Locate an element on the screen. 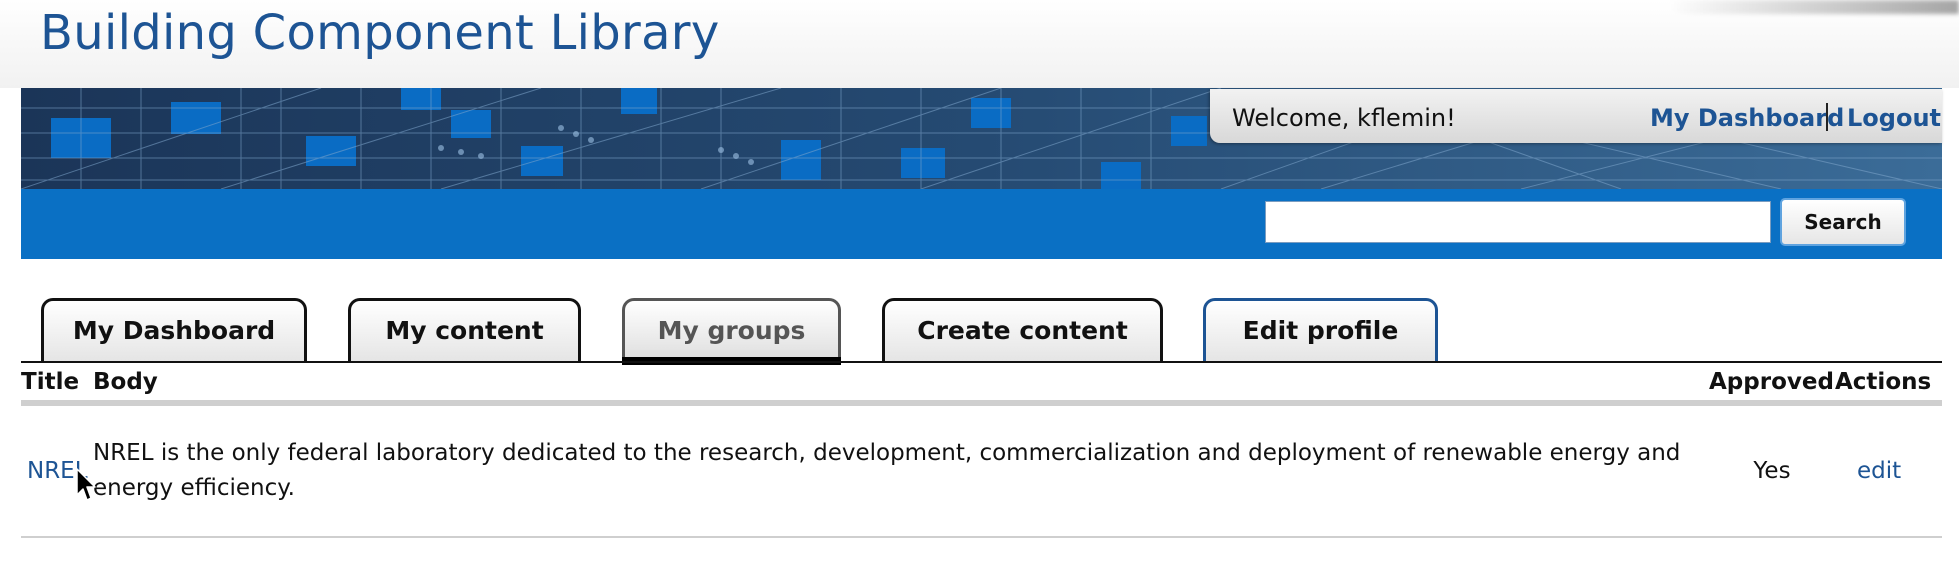 The height and width of the screenshot is (570, 1959). column-header-title: Title is located at coordinates (57, 385).